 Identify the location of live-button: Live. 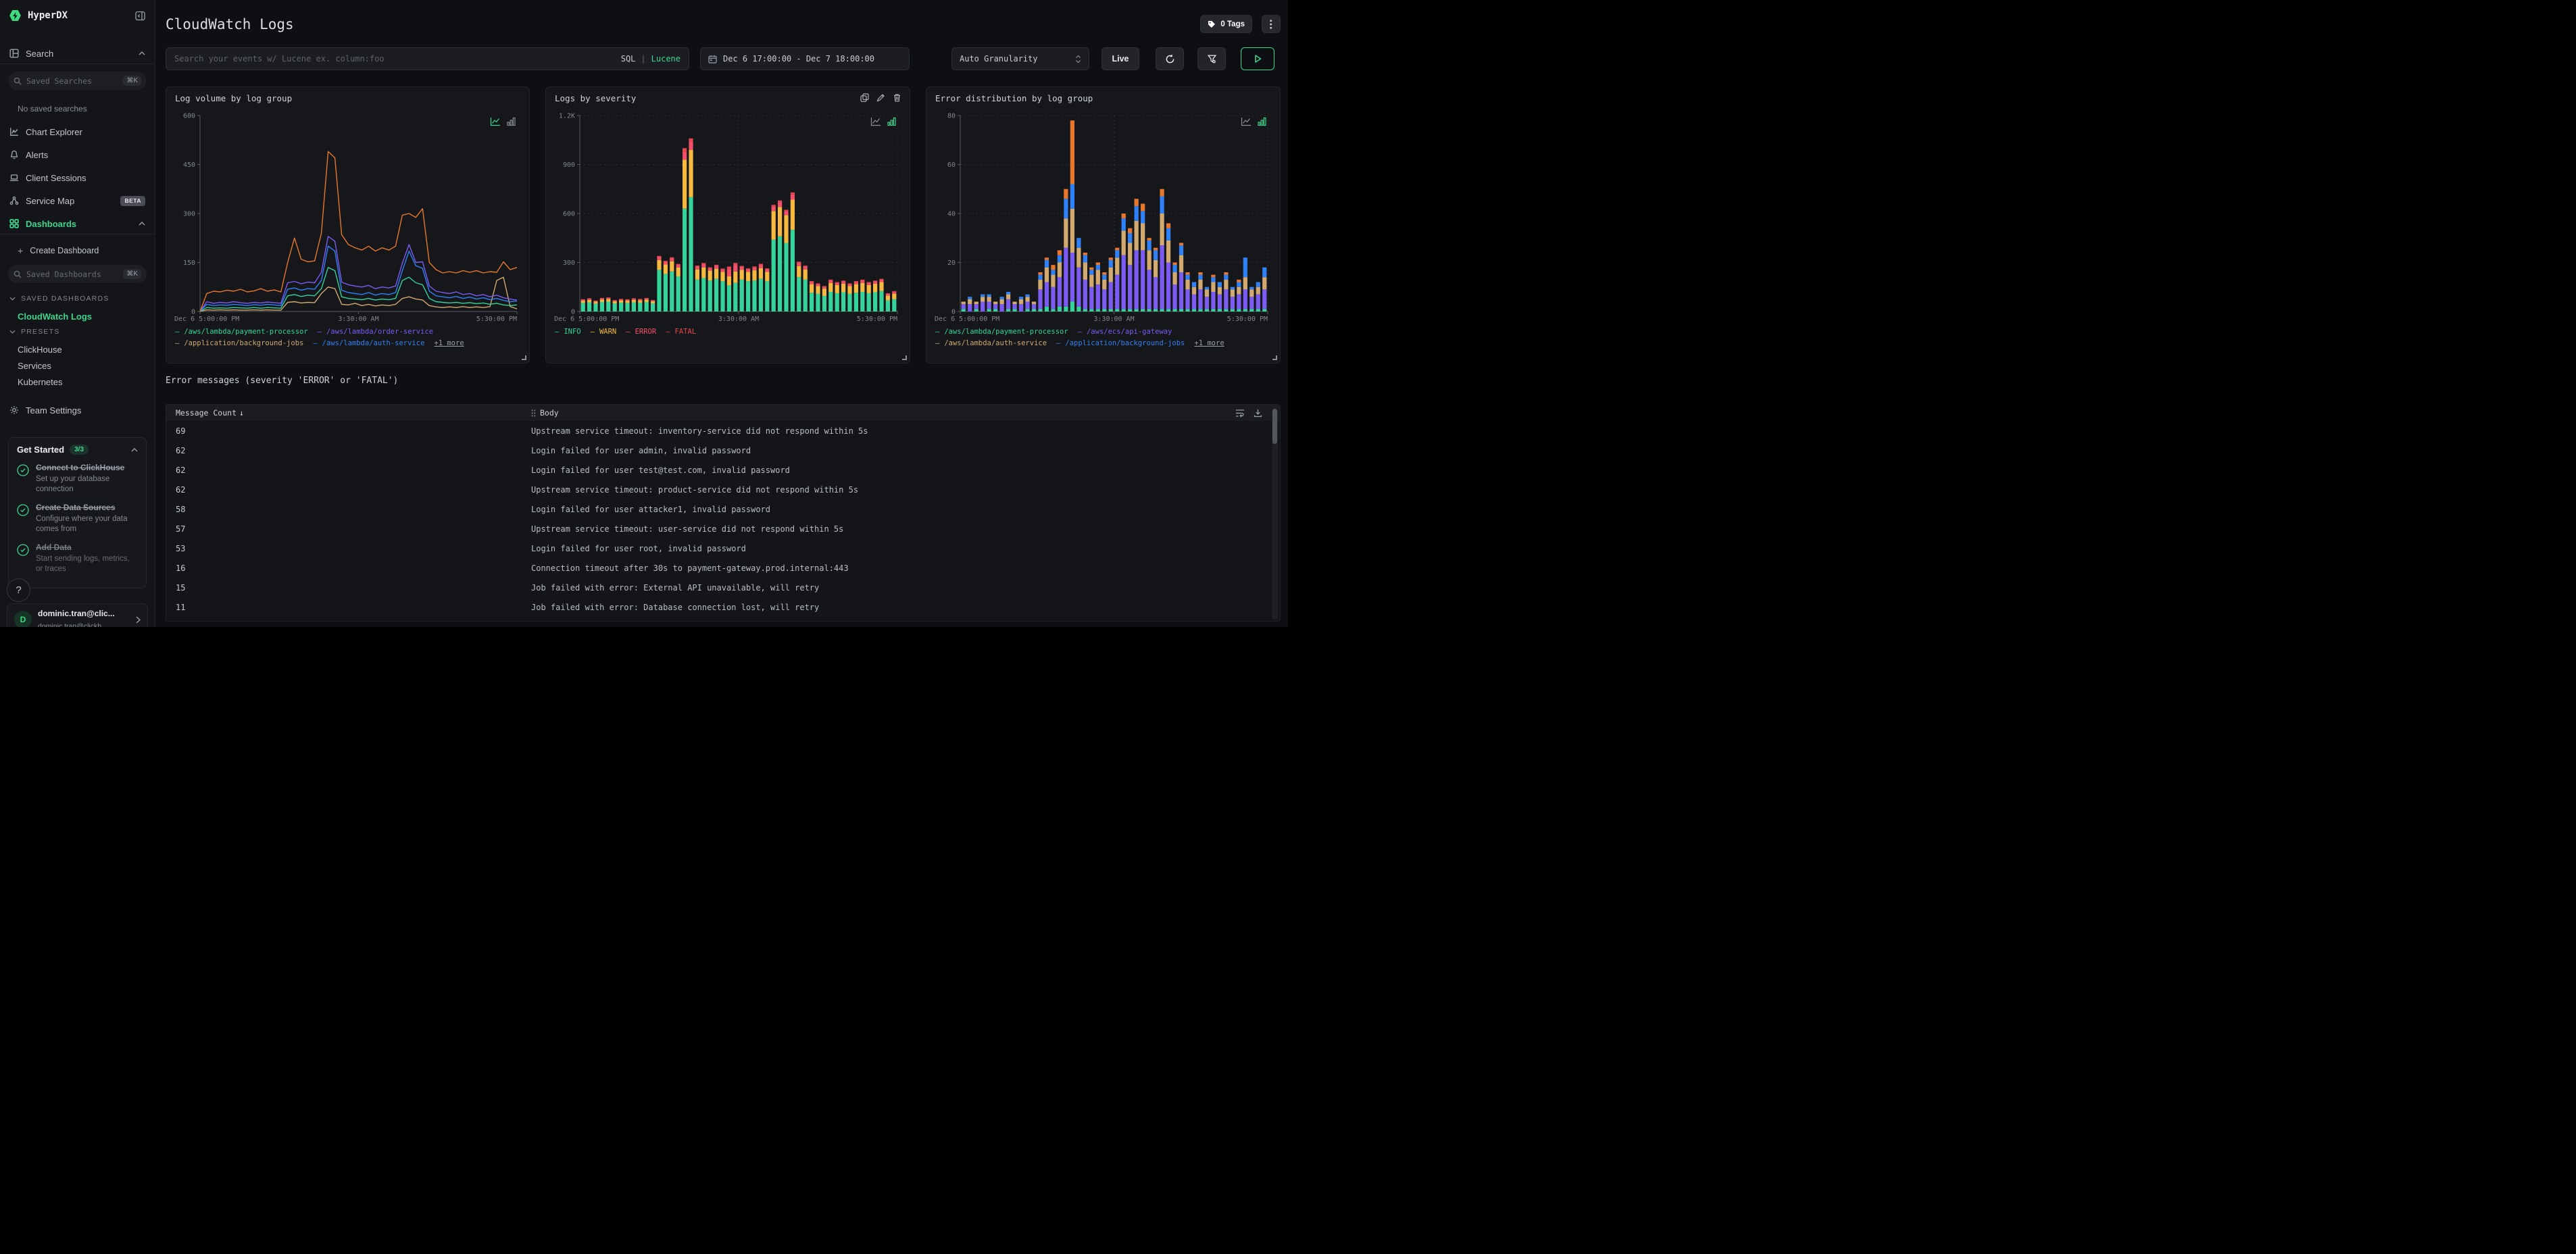
(1120, 58).